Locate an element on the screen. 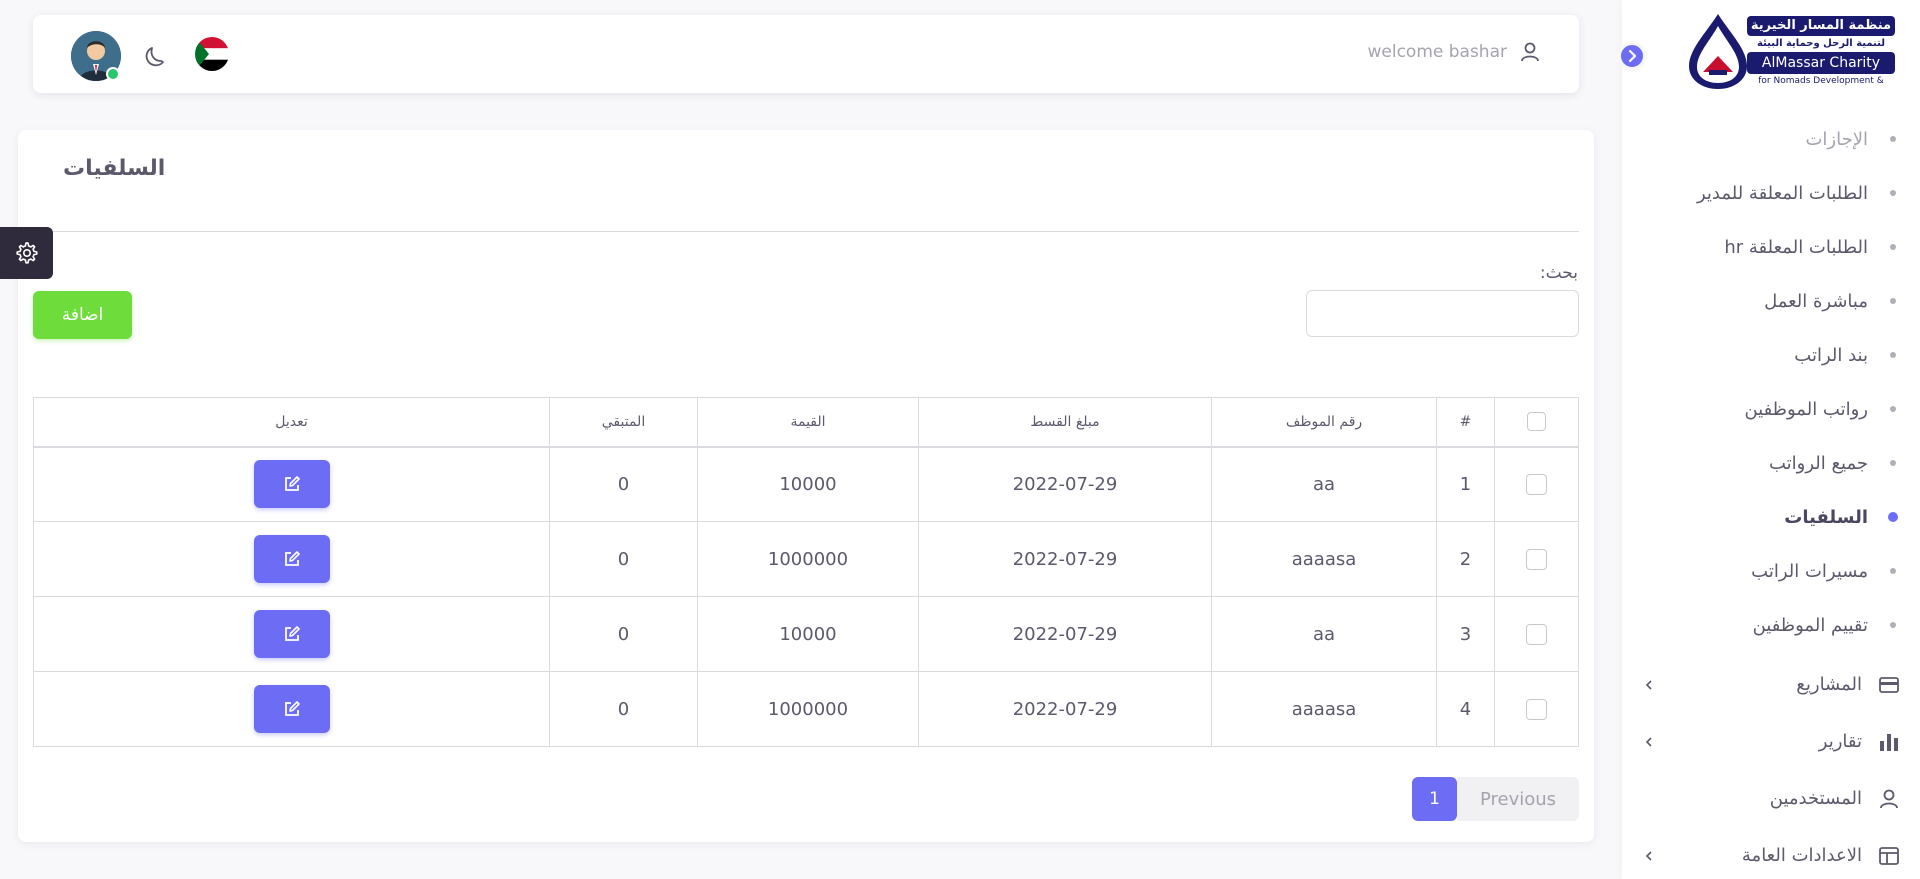 The width and height of the screenshot is (1920, 879). user-greeting: welcome bashar is located at coordinates (1454, 52).